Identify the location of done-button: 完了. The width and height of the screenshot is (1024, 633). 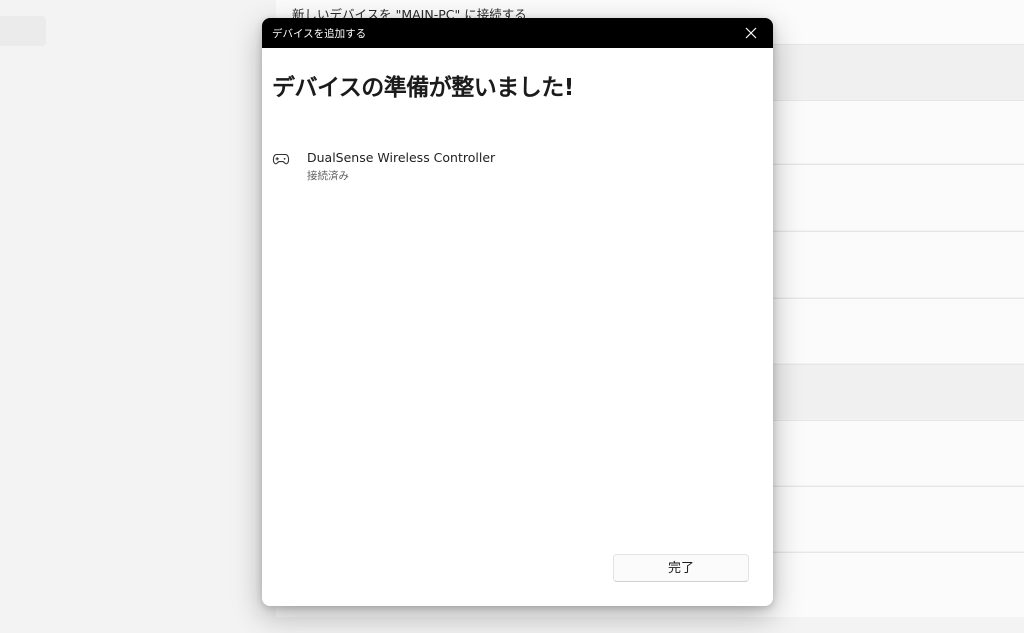
(681, 568).